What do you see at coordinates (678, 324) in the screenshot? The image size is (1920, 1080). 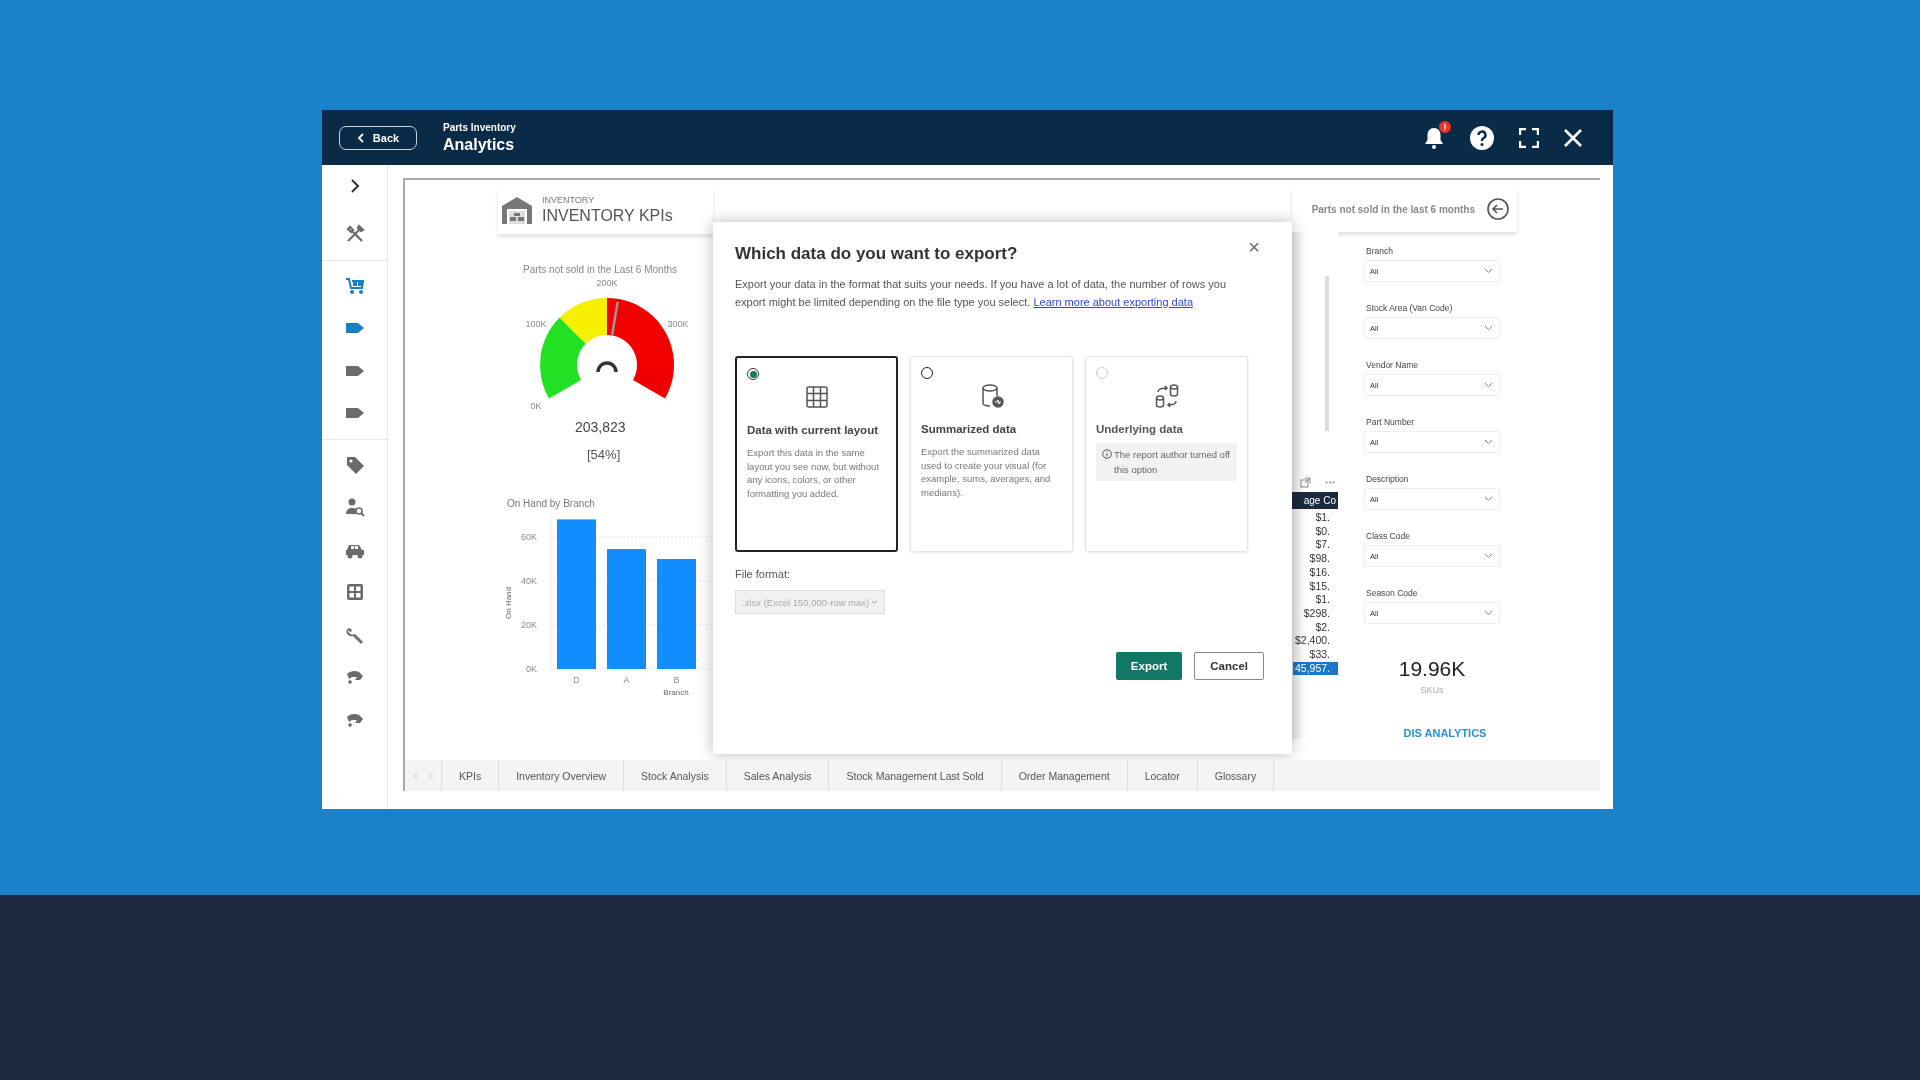 I see `tick-label: 300K` at bounding box center [678, 324].